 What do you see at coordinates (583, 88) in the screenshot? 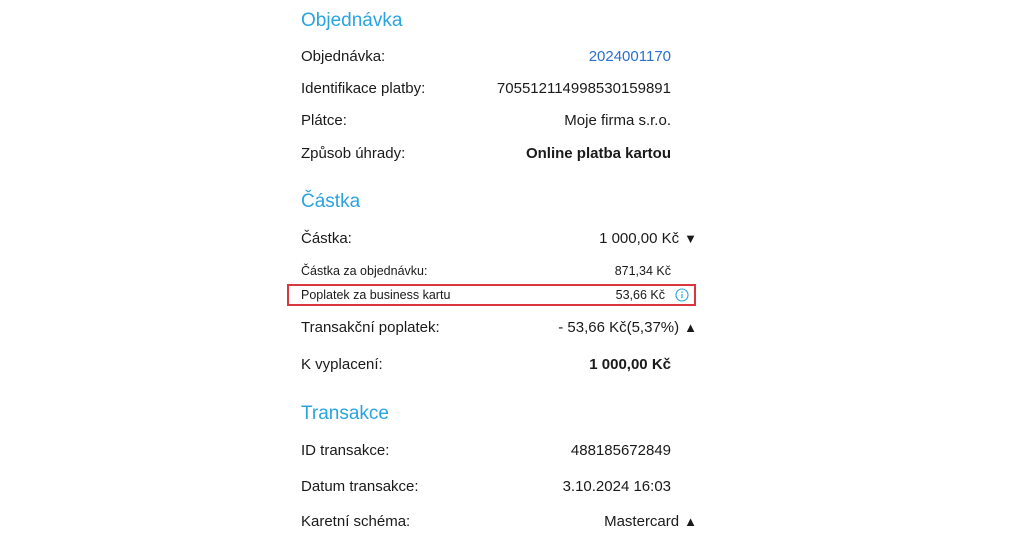
I see `payment-id-value: 705512114998530159891` at bounding box center [583, 88].